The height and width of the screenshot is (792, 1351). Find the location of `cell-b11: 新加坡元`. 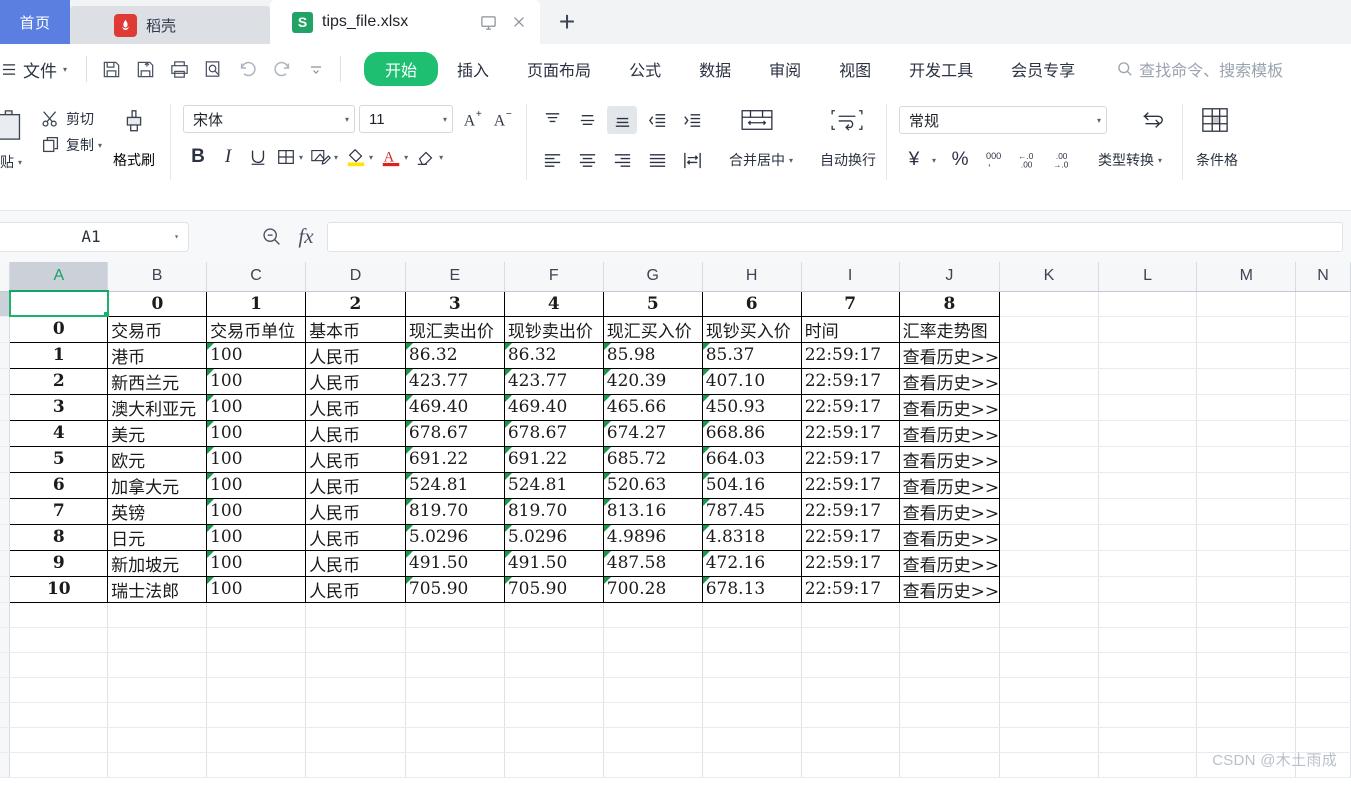

cell-b11: 新加坡元 is located at coordinates (157, 563).